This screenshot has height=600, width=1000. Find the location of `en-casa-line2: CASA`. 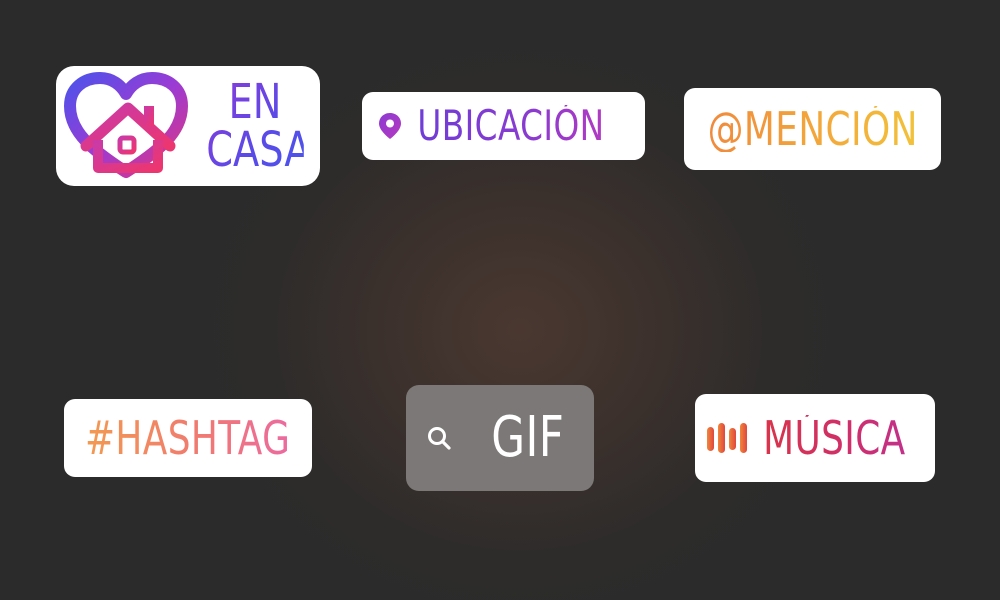

en-casa-line2: CASA is located at coordinates (258, 150).